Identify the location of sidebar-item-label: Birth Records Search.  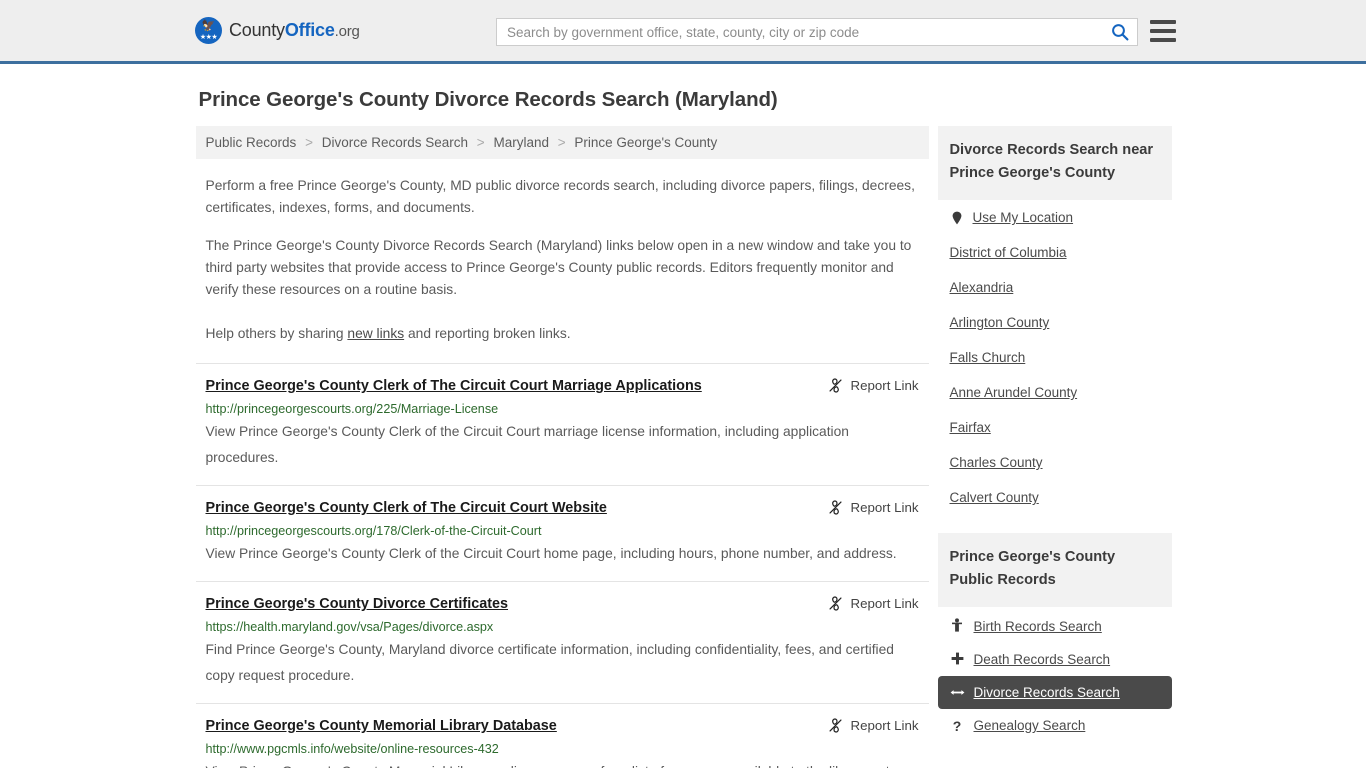
(1038, 626).